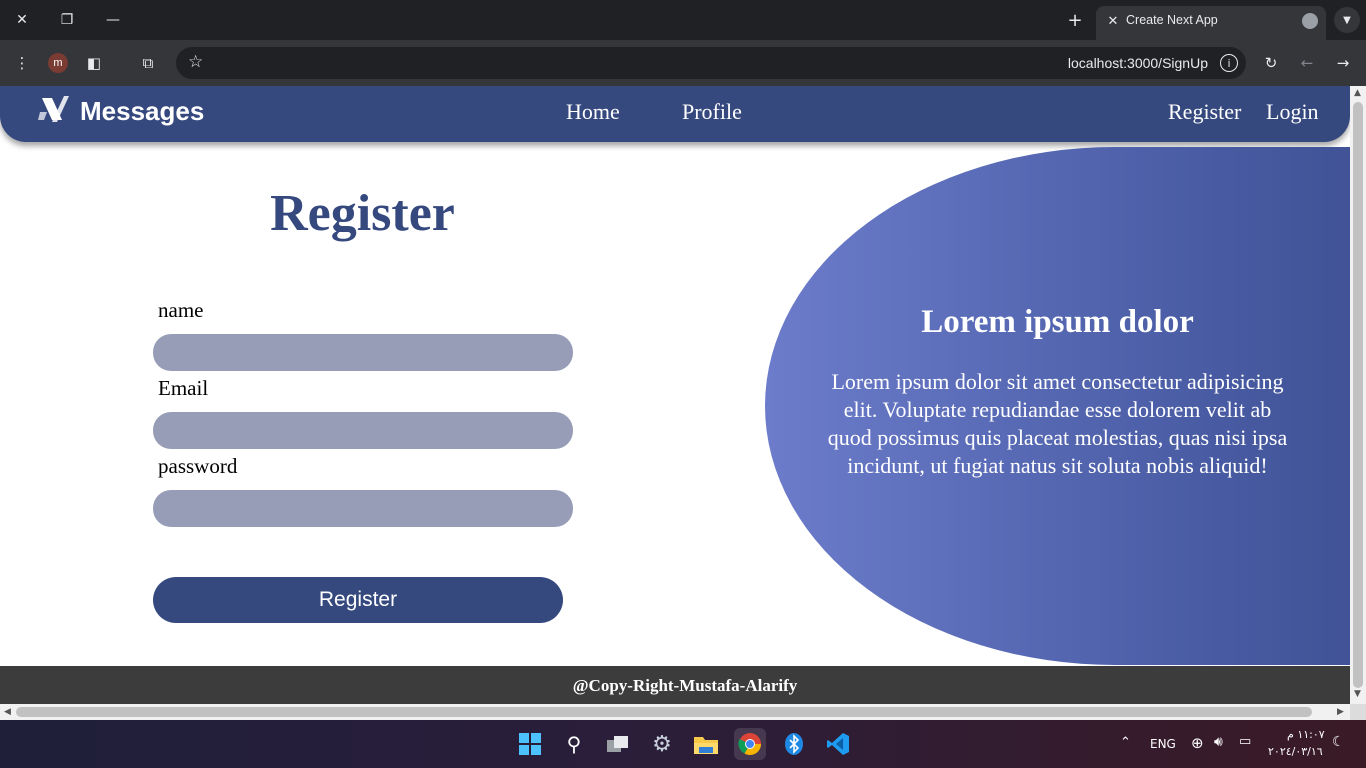 The height and width of the screenshot is (768, 1366). I want to click on battery-icon: ▭, so click(1245, 741).